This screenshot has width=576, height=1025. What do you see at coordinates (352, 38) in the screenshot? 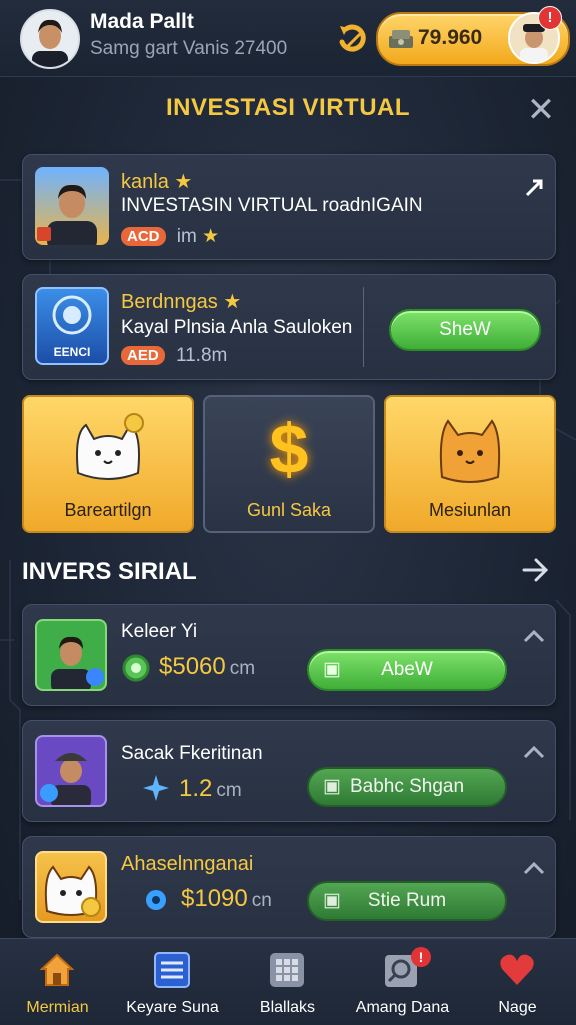
I see `refresh-icon` at bounding box center [352, 38].